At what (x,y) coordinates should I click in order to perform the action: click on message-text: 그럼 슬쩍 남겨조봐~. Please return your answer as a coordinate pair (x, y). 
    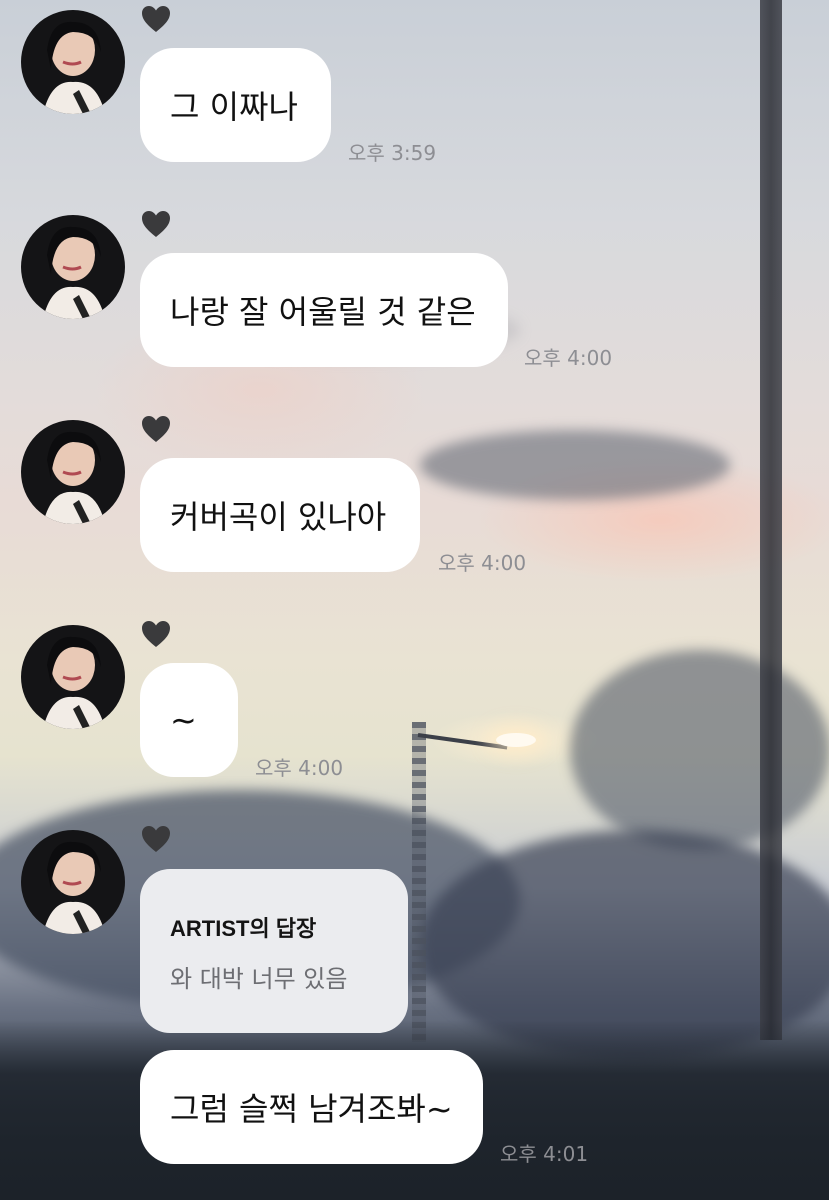
    Looking at the image, I should click on (311, 1109).